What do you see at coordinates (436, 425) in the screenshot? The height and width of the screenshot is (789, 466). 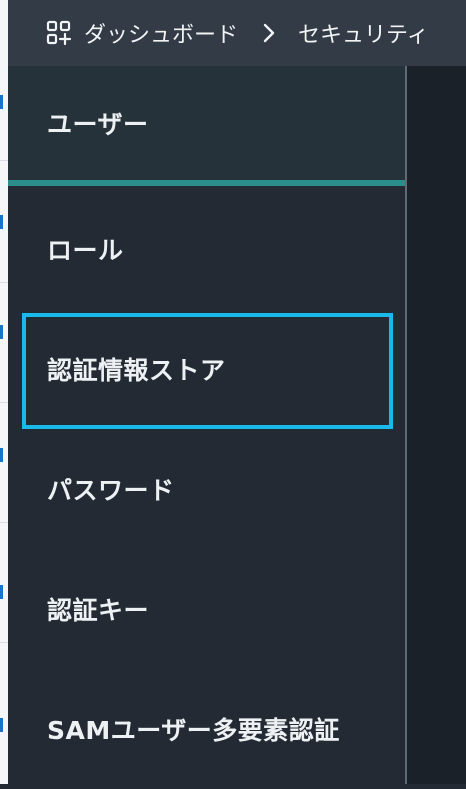 I see `content-area` at bounding box center [436, 425].